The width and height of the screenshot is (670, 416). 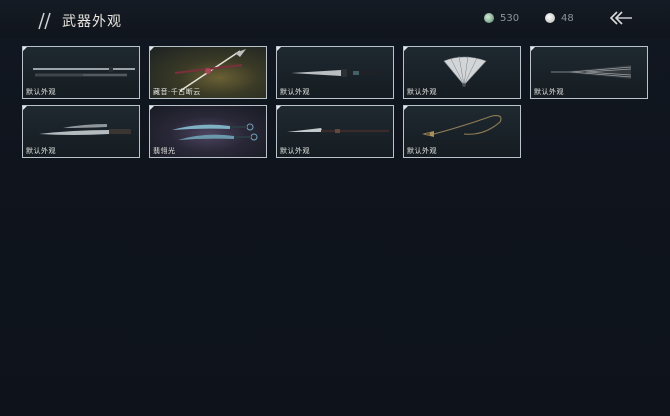 I want to click on pearl-currency: 48, so click(x=559, y=18).